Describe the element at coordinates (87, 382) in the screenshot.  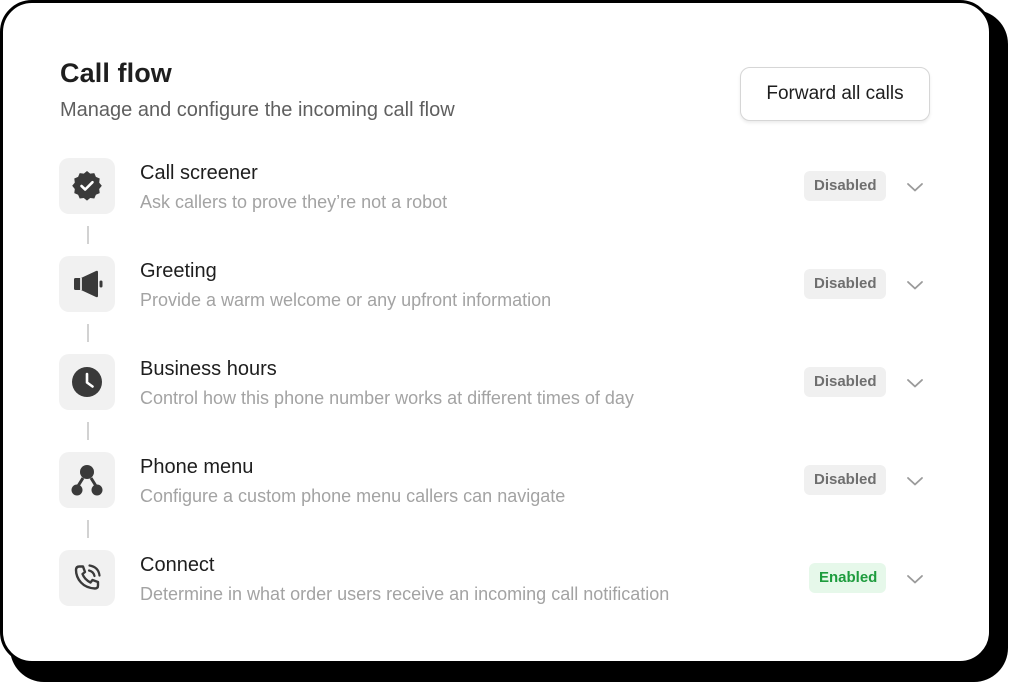
I see `clock-icon` at that location.